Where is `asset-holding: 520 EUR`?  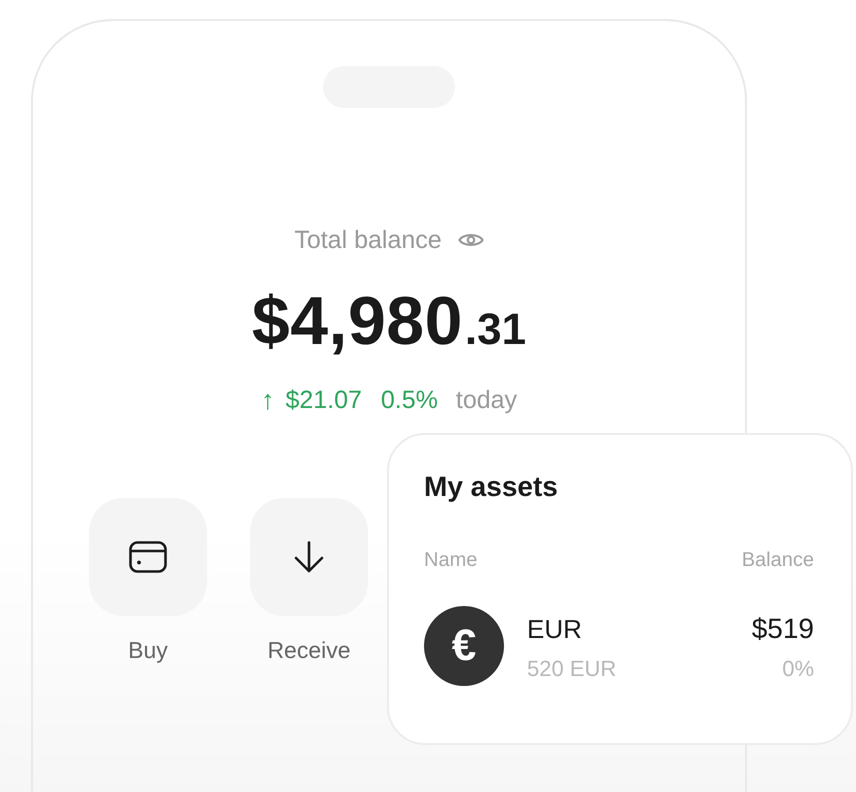 asset-holding: 520 EUR is located at coordinates (571, 669).